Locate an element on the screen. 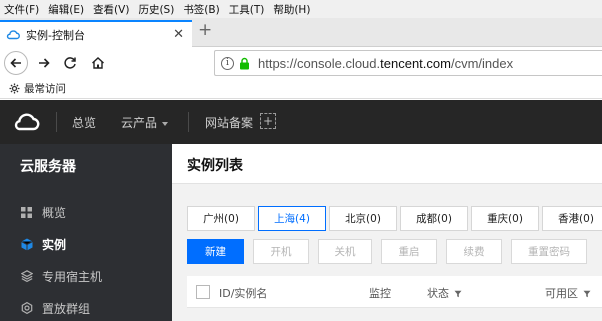 The image size is (602, 321). tab-strip: 实例-控制台 ✕ + is located at coordinates (301, 33).